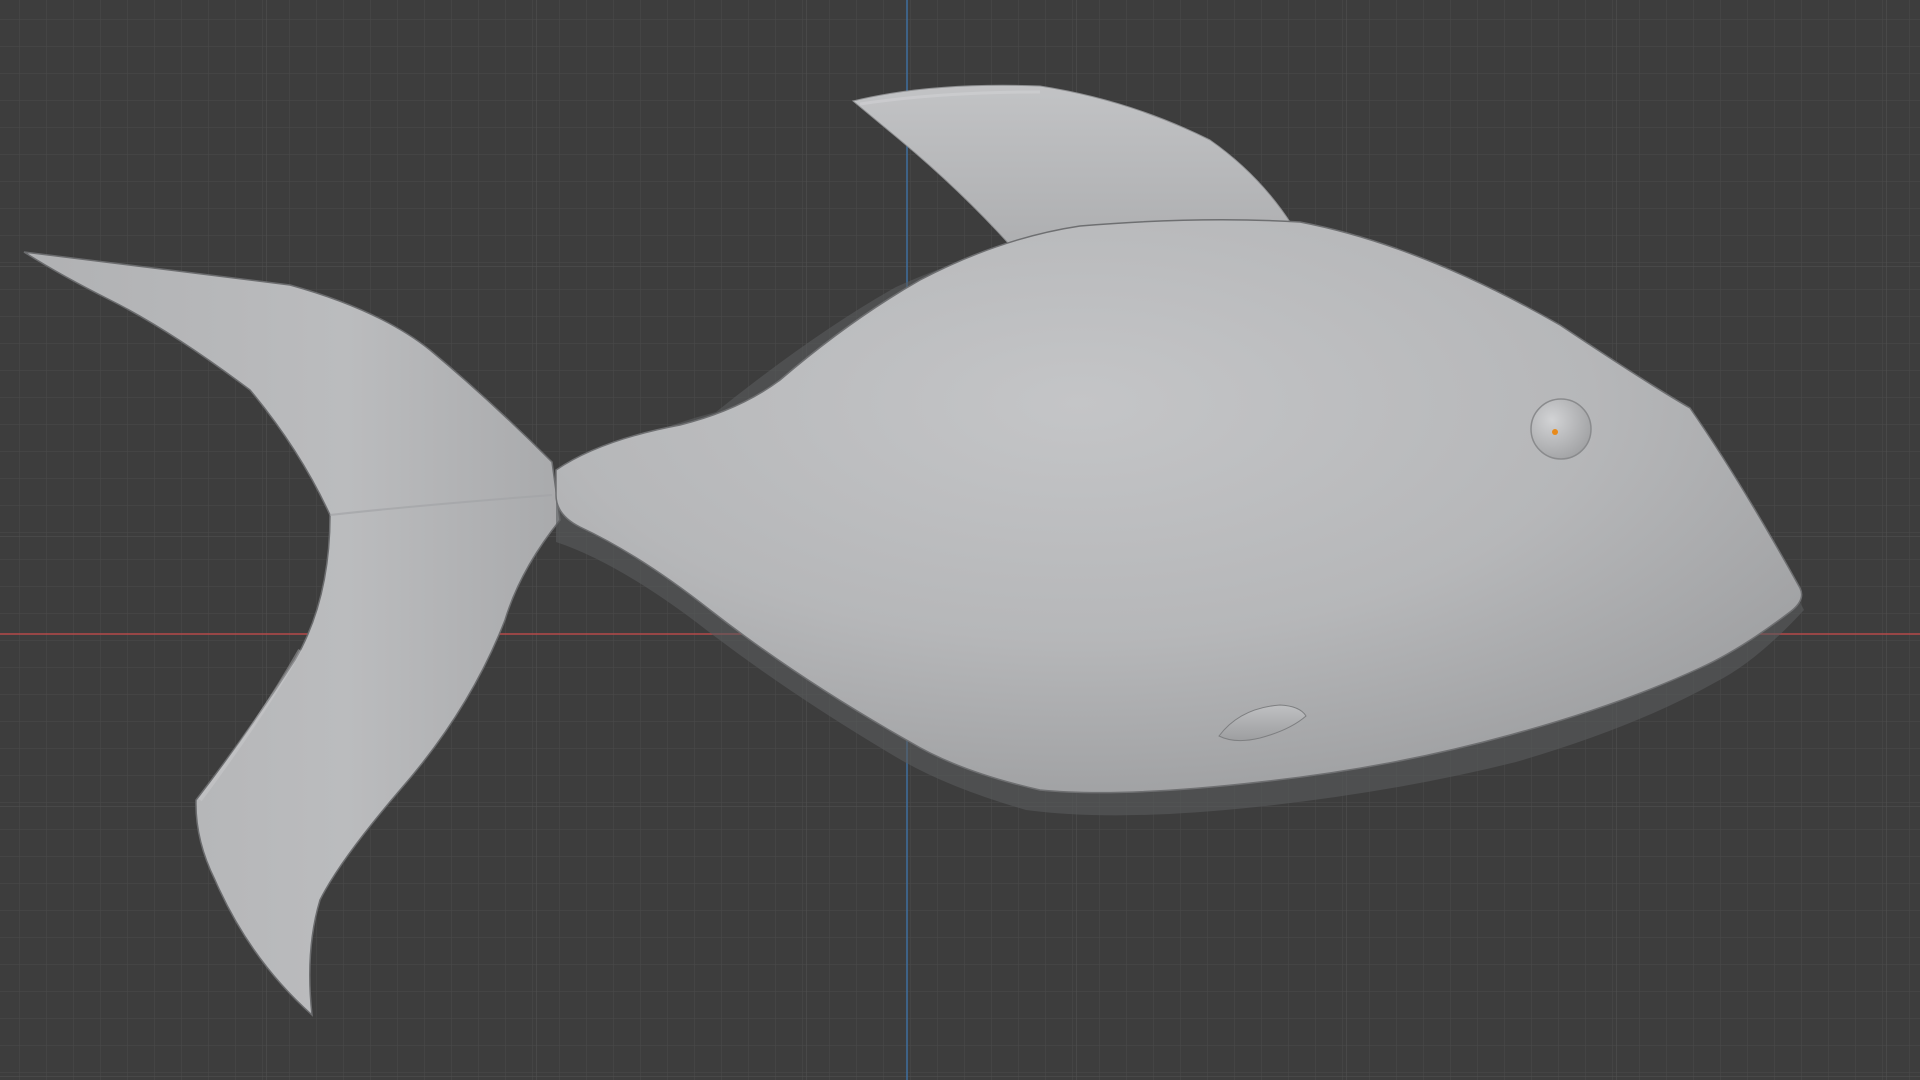 This screenshot has height=1080, width=1920. What do you see at coordinates (1561, 429) in the screenshot?
I see `eye` at bounding box center [1561, 429].